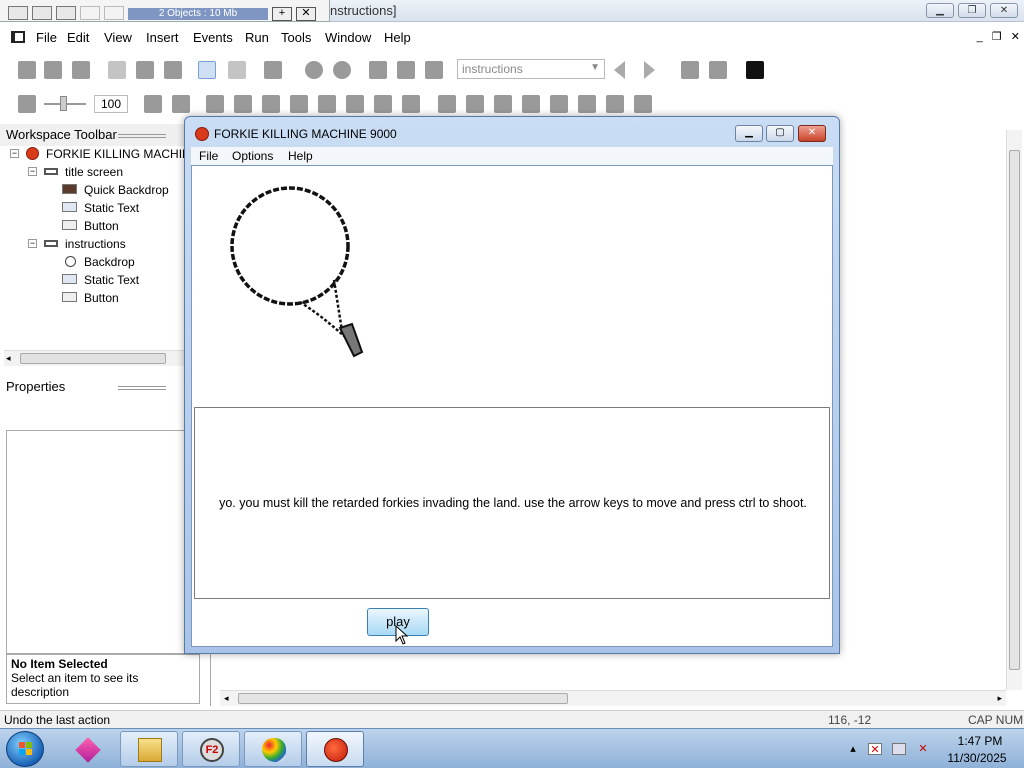  What do you see at coordinates (980, 37) in the screenshot?
I see `mdi-minimize-icon: _` at bounding box center [980, 37].